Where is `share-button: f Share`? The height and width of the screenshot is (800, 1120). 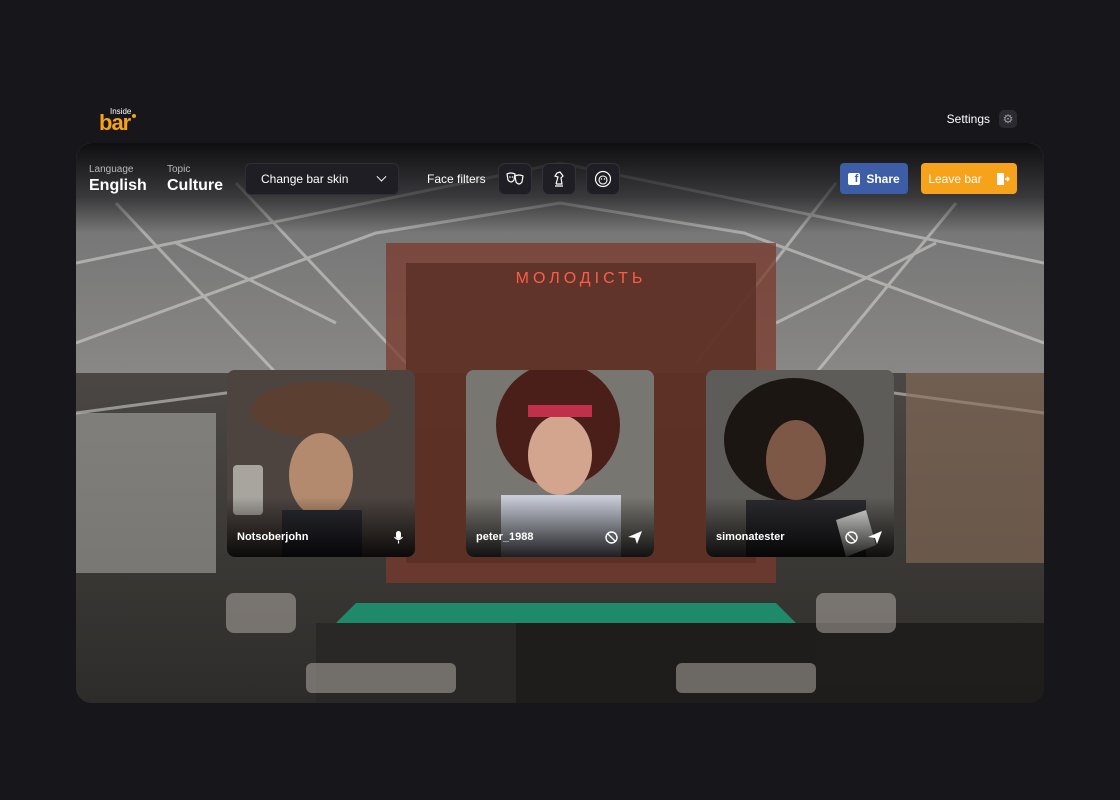
share-button: f Share is located at coordinates (874, 178).